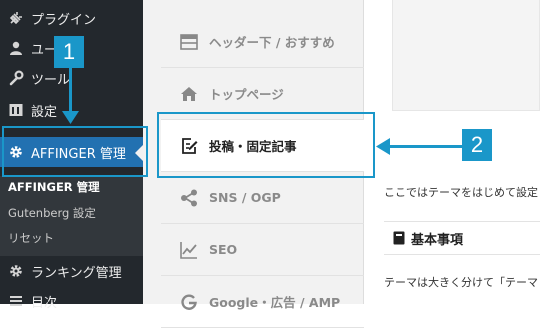 The height and width of the screenshot is (328, 540). I want to click on tab-label: SNS / OGP, so click(245, 197).